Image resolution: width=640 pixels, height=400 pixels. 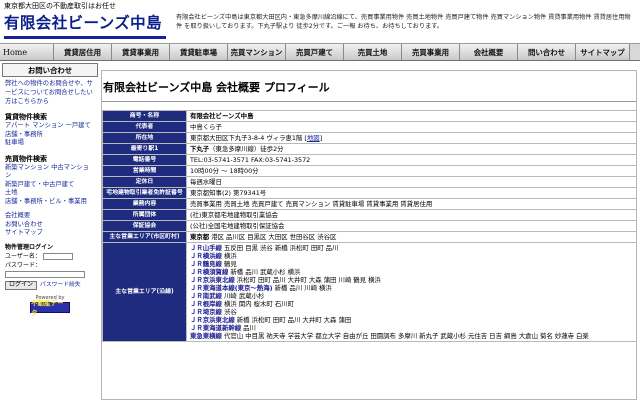 What do you see at coordinates (373, 52) in the screenshot?
I see `nav-sale-land: 売買土地` at bounding box center [373, 52].